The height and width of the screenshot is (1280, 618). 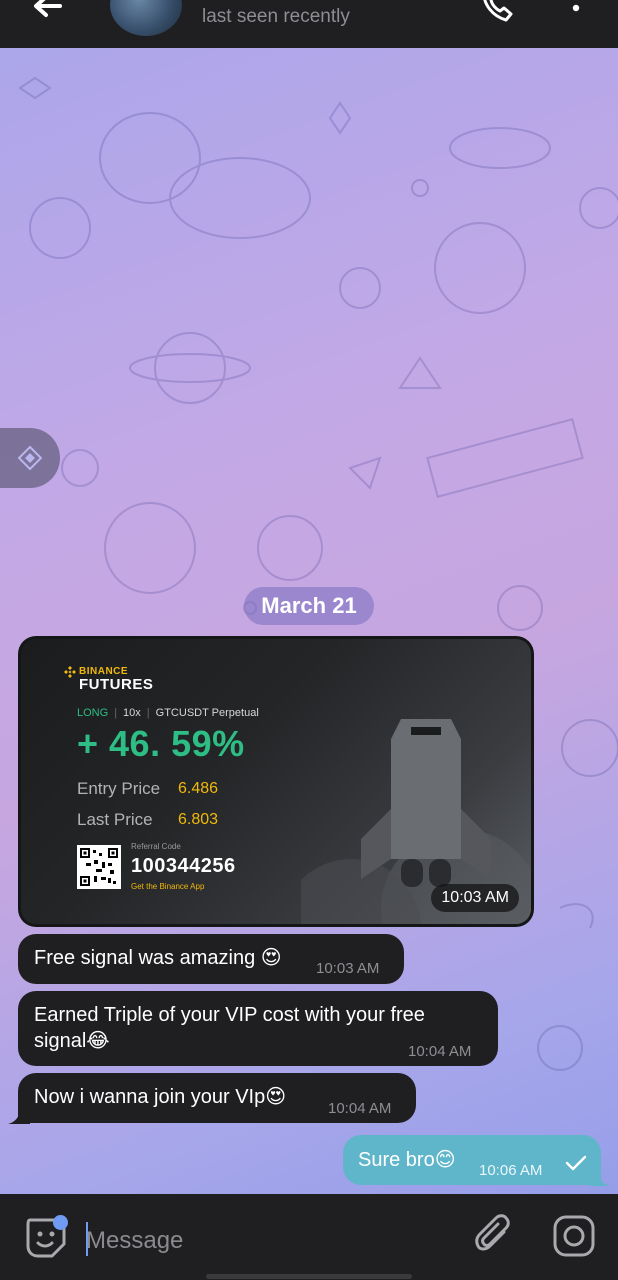 I want to click on diamond-icon, so click(x=30, y=458).